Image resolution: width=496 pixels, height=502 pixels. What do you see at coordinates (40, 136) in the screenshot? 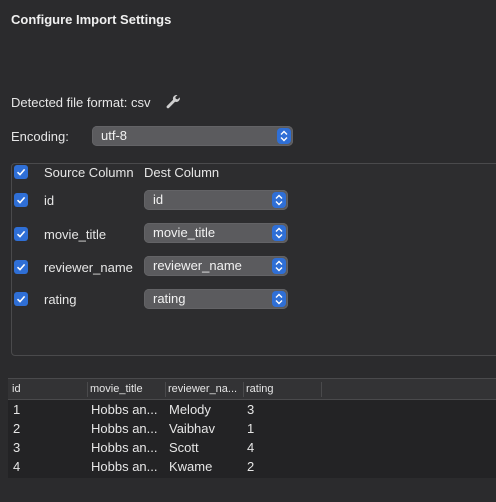
I see `encoding-label: Encoding:` at bounding box center [40, 136].